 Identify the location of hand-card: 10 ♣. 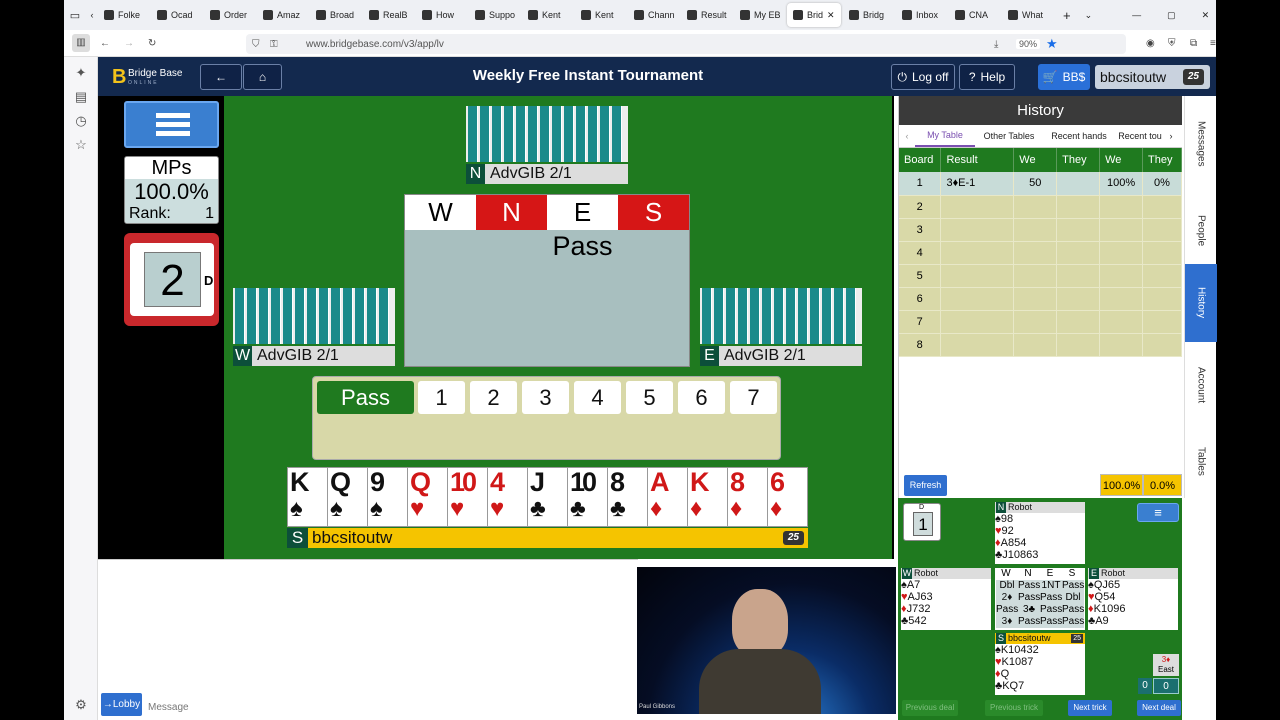
(587, 497).